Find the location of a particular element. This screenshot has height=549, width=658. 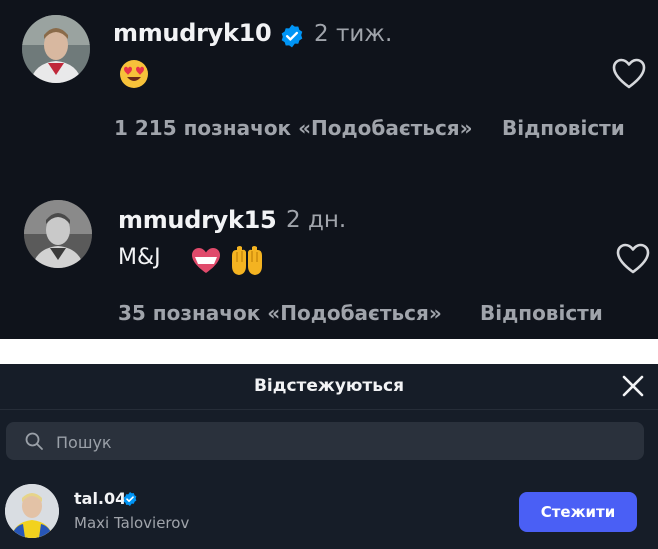

comment-timestamp: 2 дн. is located at coordinates (316, 220).